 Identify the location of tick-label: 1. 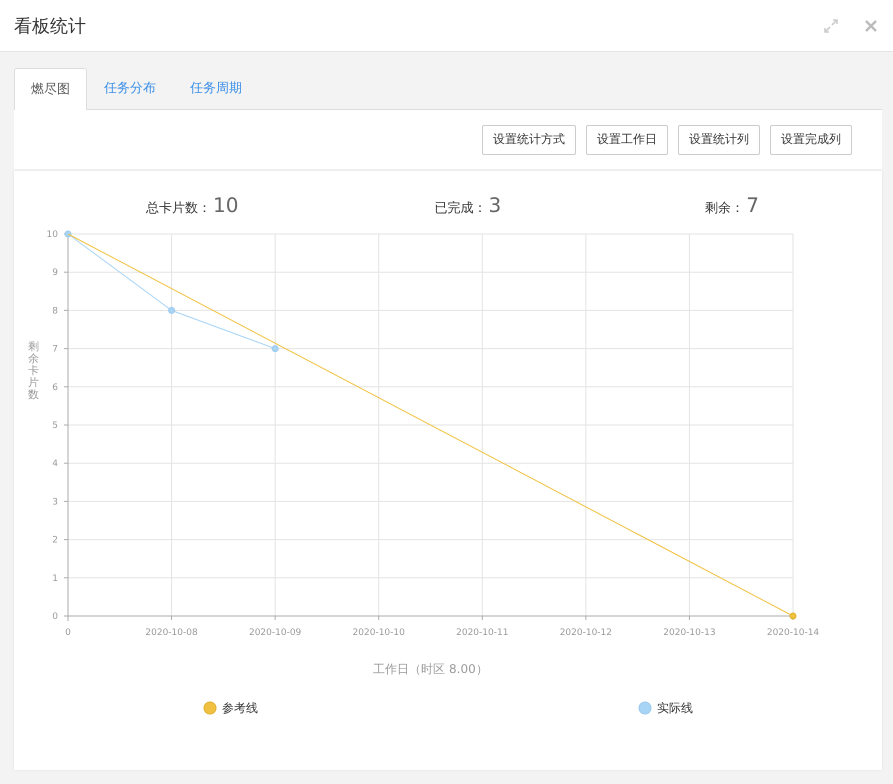
(55, 579).